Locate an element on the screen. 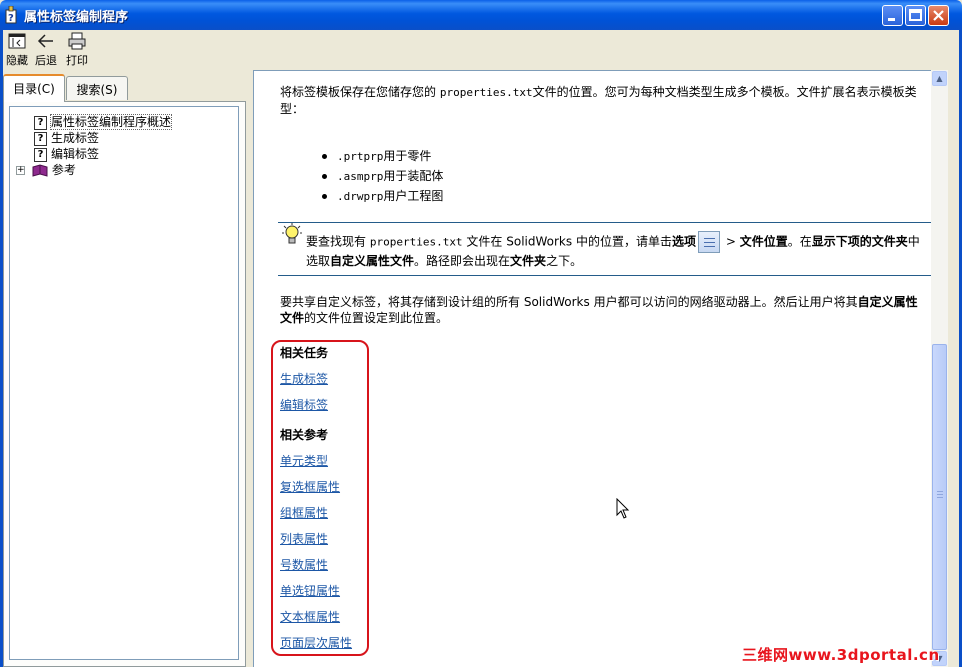 Image resolution: width=962 pixels, height=667 pixels. tab-search-label: 搜索(S) is located at coordinates (97, 90).